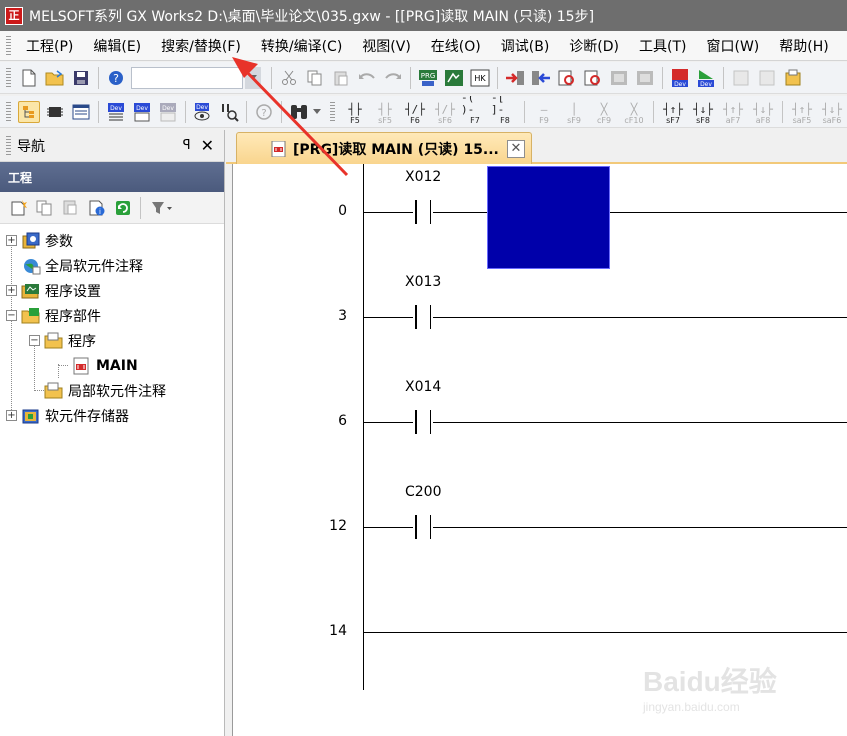 The width and height of the screenshot is (847, 736). What do you see at coordinates (112, 390) in the screenshot?
I see `tree-item-local-comment: 局部软元件注释` at bounding box center [112, 390].